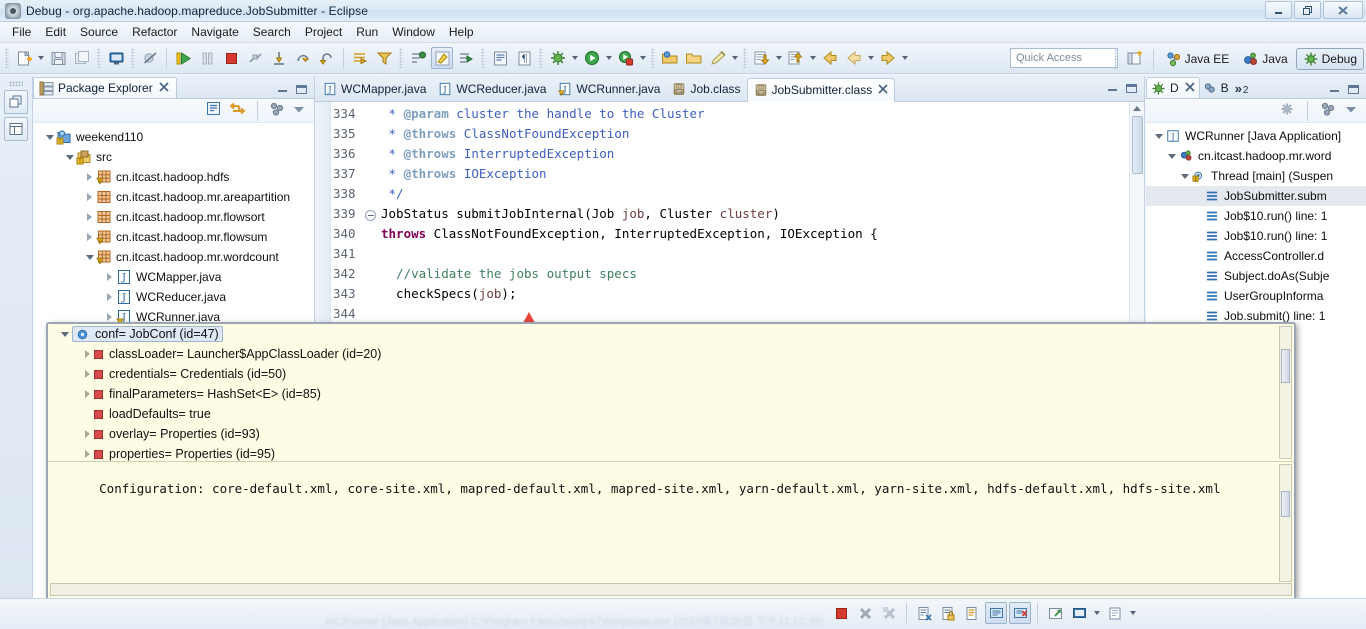 This screenshot has height=629, width=1366. What do you see at coordinates (82, 58) in the screenshot?
I see `save-all-button` at bounding box center [82, 58].